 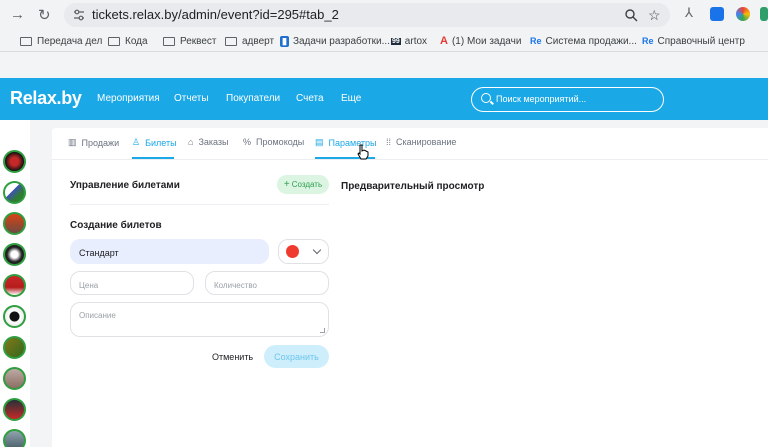 I want to click on preview-heading: Предварительный просмотр, so click(x=413, y=186).